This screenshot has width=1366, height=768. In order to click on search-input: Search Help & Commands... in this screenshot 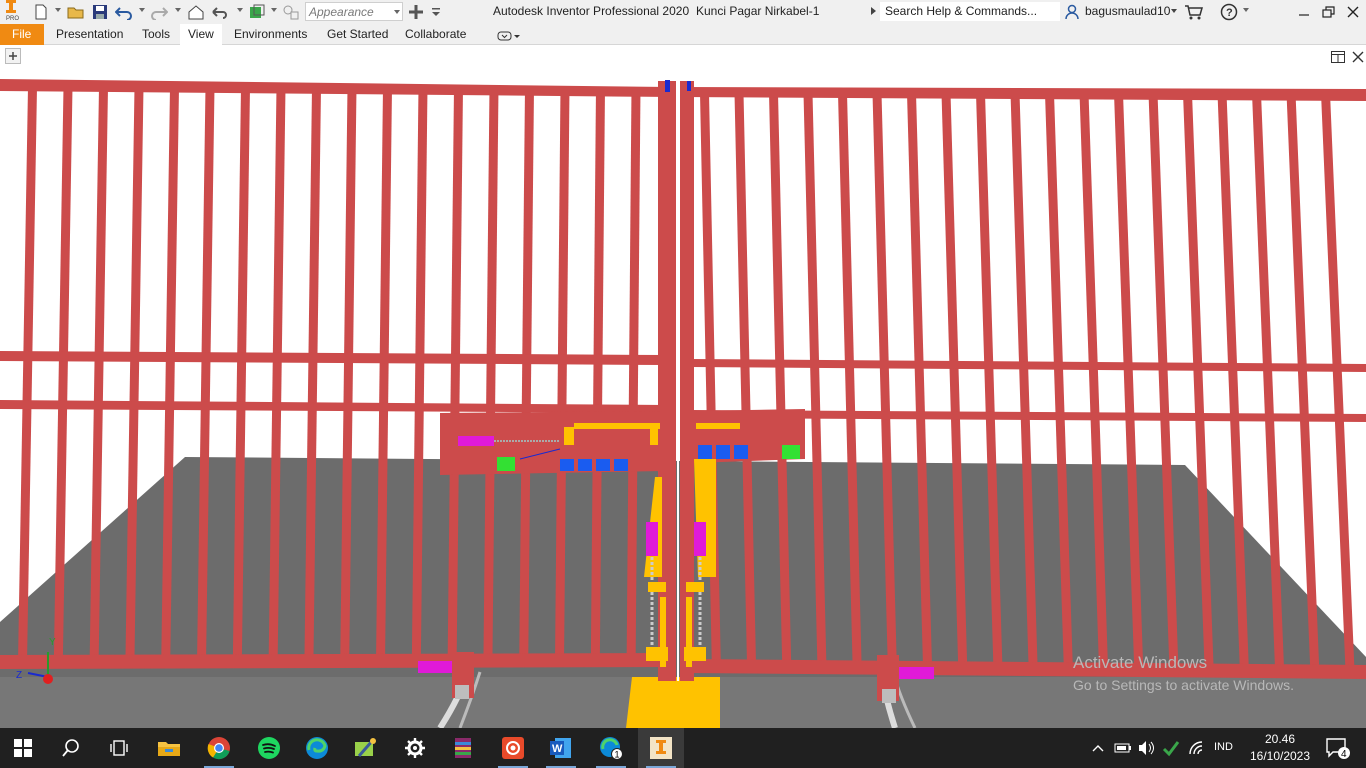, I will do `click(970, 11)`.